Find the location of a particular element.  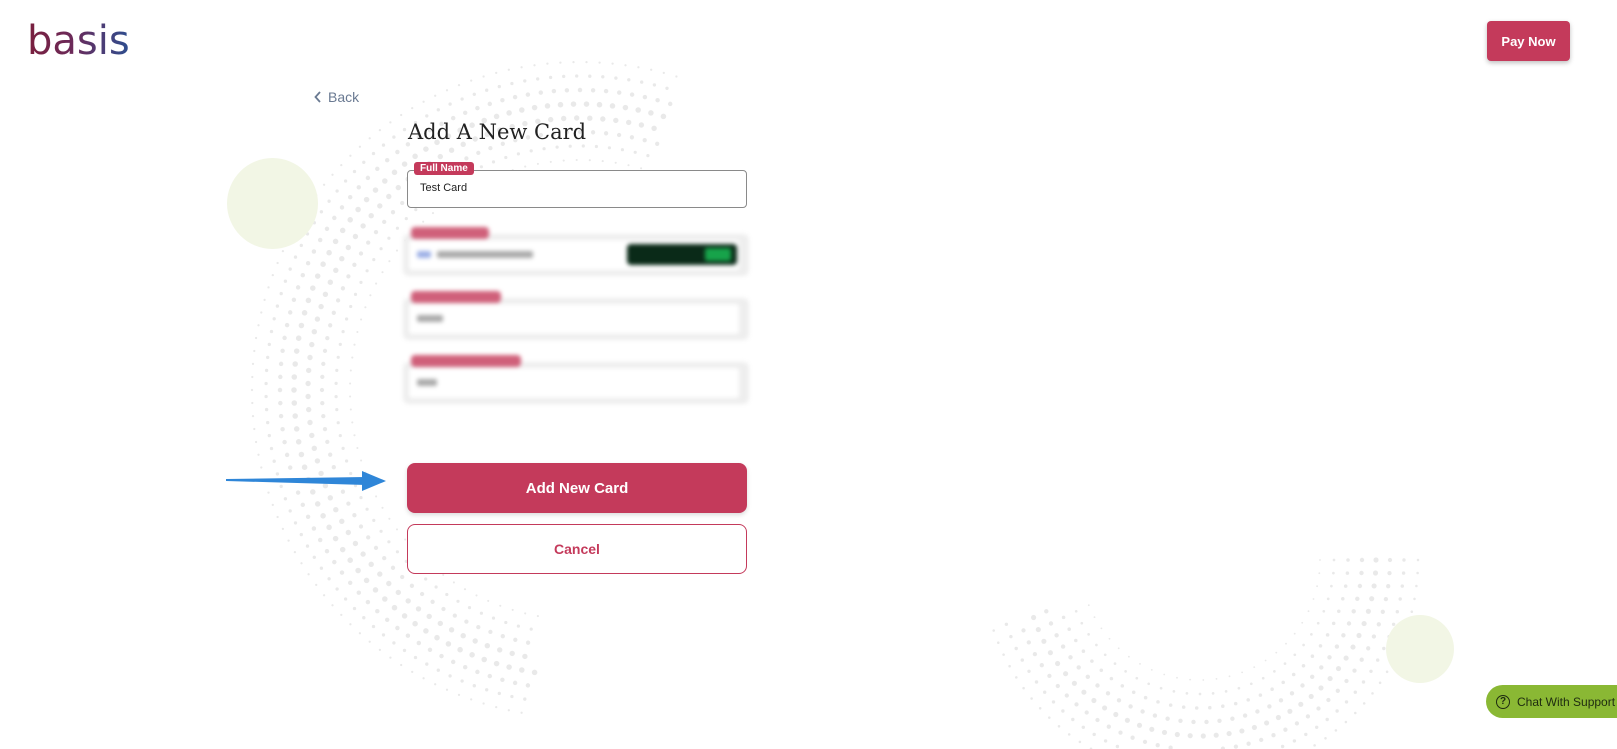

back-link: Back is located at coordinates (336, 97).